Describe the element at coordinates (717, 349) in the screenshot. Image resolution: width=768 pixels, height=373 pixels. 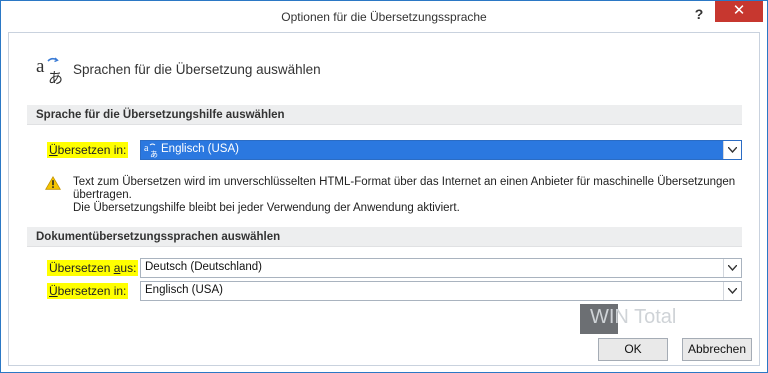
I see `cancel-button: Abbrechen` at that location.